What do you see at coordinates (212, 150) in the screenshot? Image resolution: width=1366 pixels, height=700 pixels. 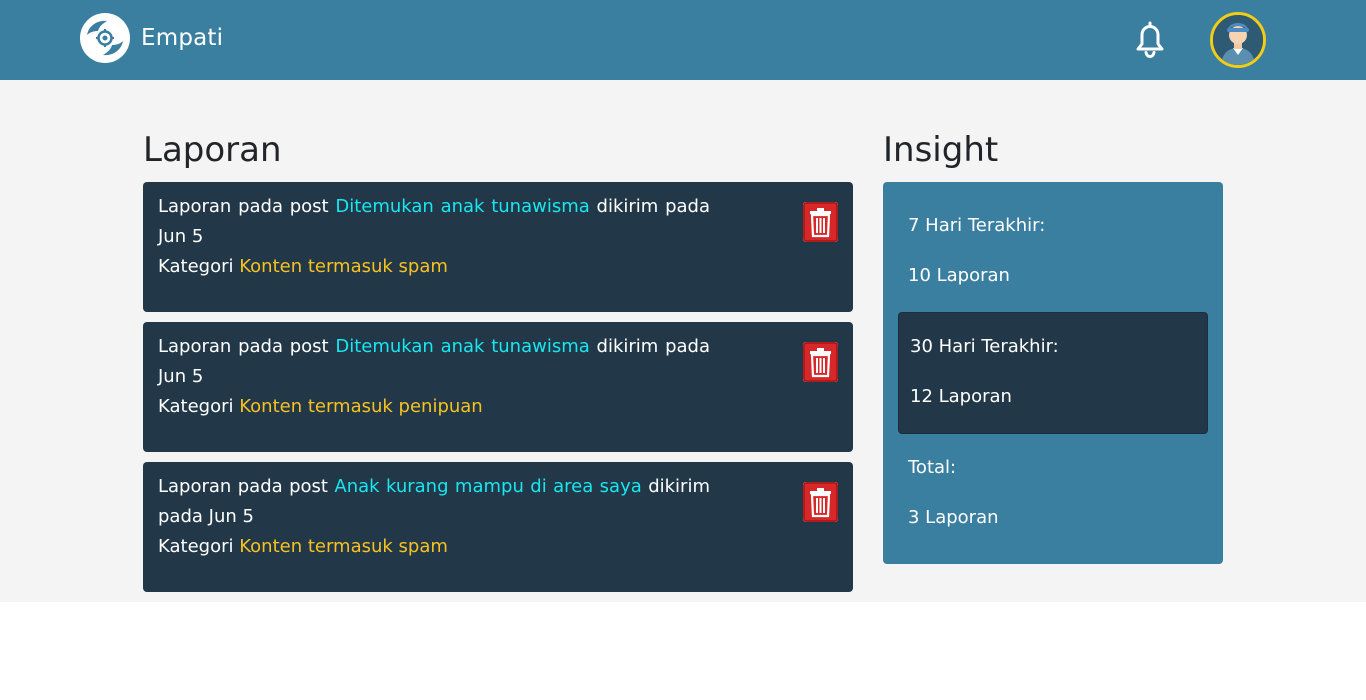 I see `reports-title: Laporan` at bounding box center [212, 150].